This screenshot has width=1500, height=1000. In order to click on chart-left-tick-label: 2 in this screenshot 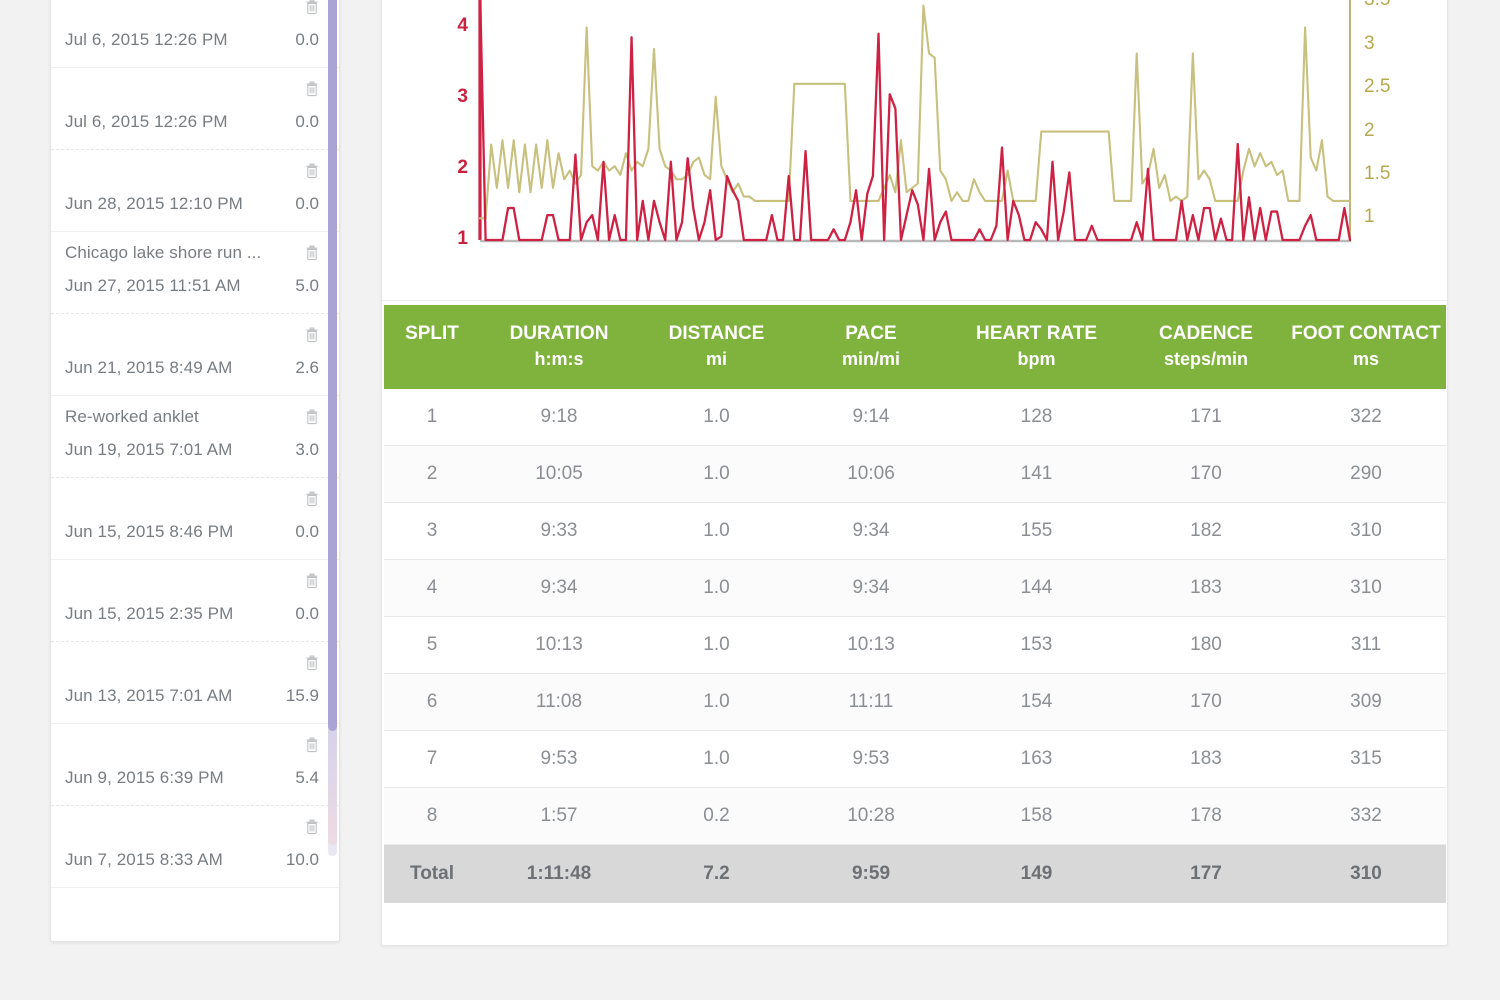, I will do `click(462, 167)`.